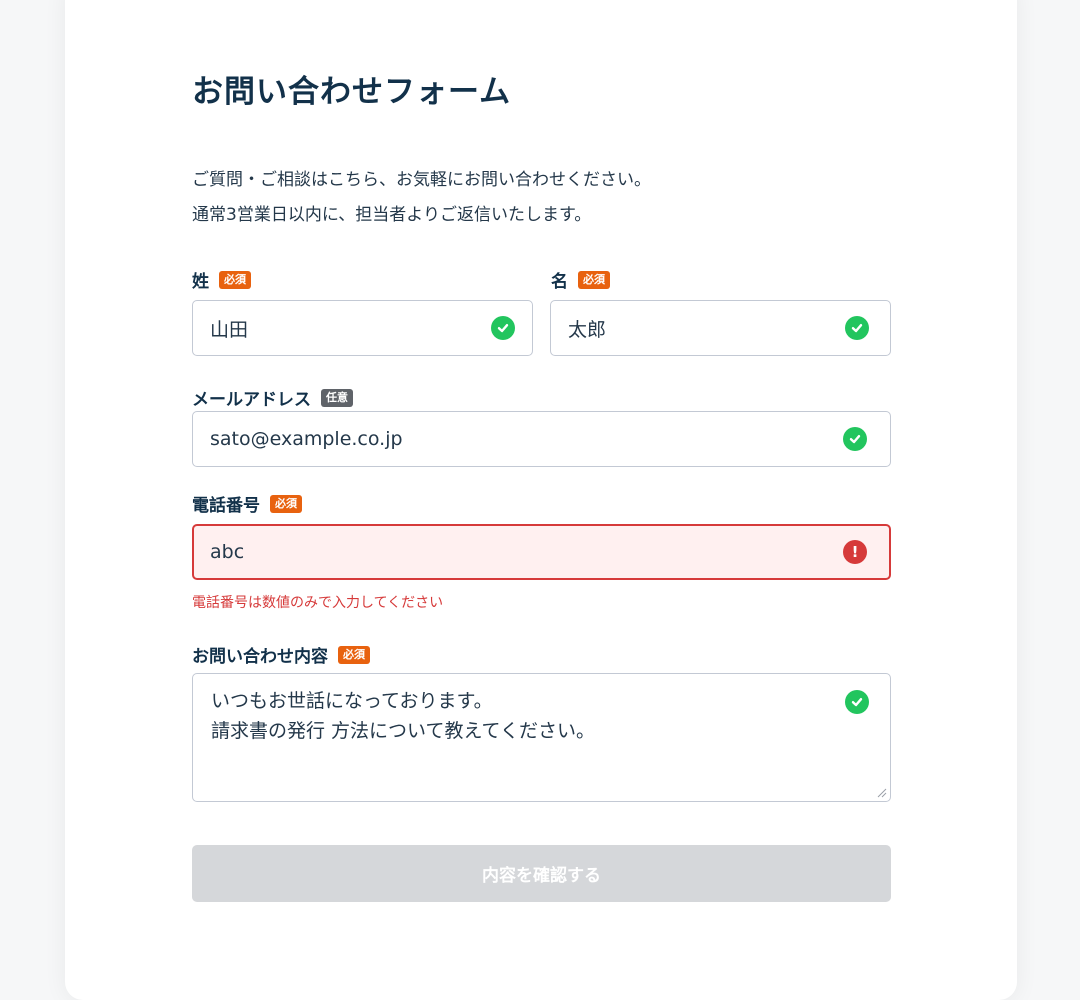 The width and height of the screenshot is (1080, 1000). I want to click on email-input: sato@example.co.jp, so click(541, 439).